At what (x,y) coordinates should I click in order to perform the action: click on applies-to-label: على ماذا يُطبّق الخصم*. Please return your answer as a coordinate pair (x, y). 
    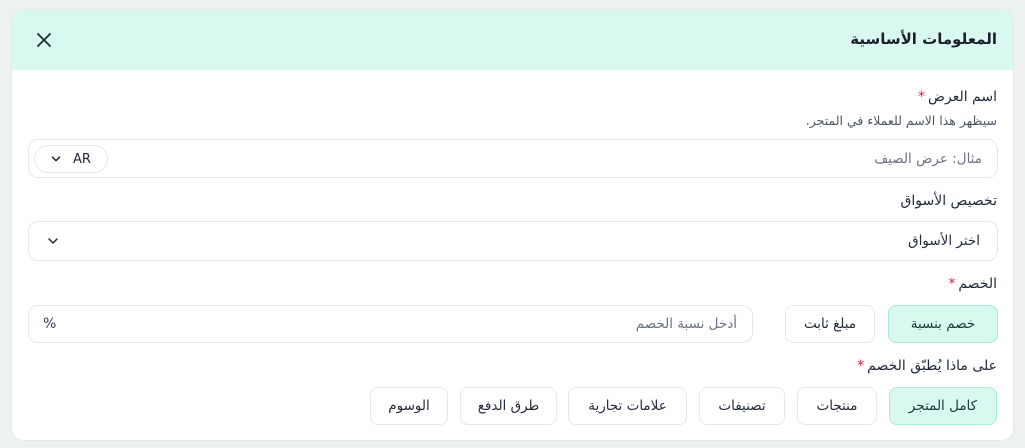
    Looking at the image, I should click on (927, 366).